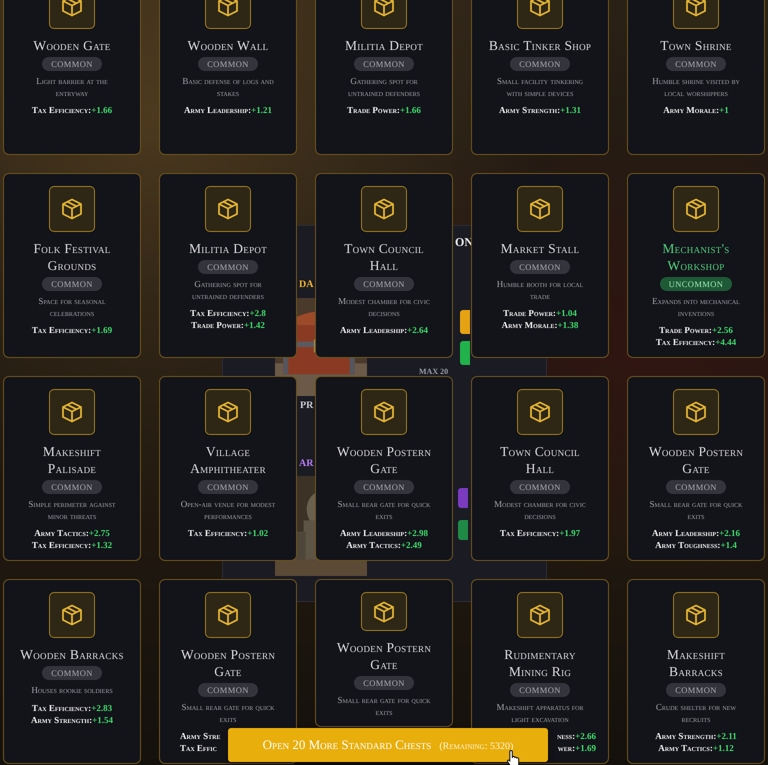  I want to click on stat-line: Army Morale:+1, so click(696, 110).